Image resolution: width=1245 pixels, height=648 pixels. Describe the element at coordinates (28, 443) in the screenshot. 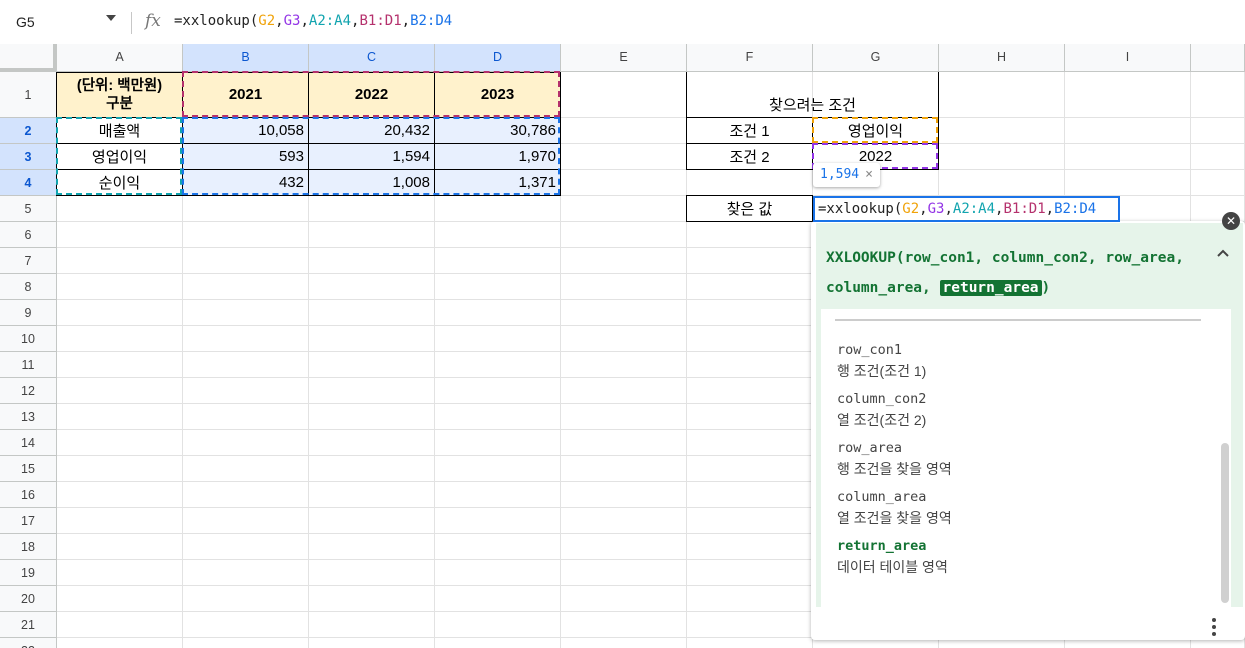

I see `row-header-14: 14` at that location.